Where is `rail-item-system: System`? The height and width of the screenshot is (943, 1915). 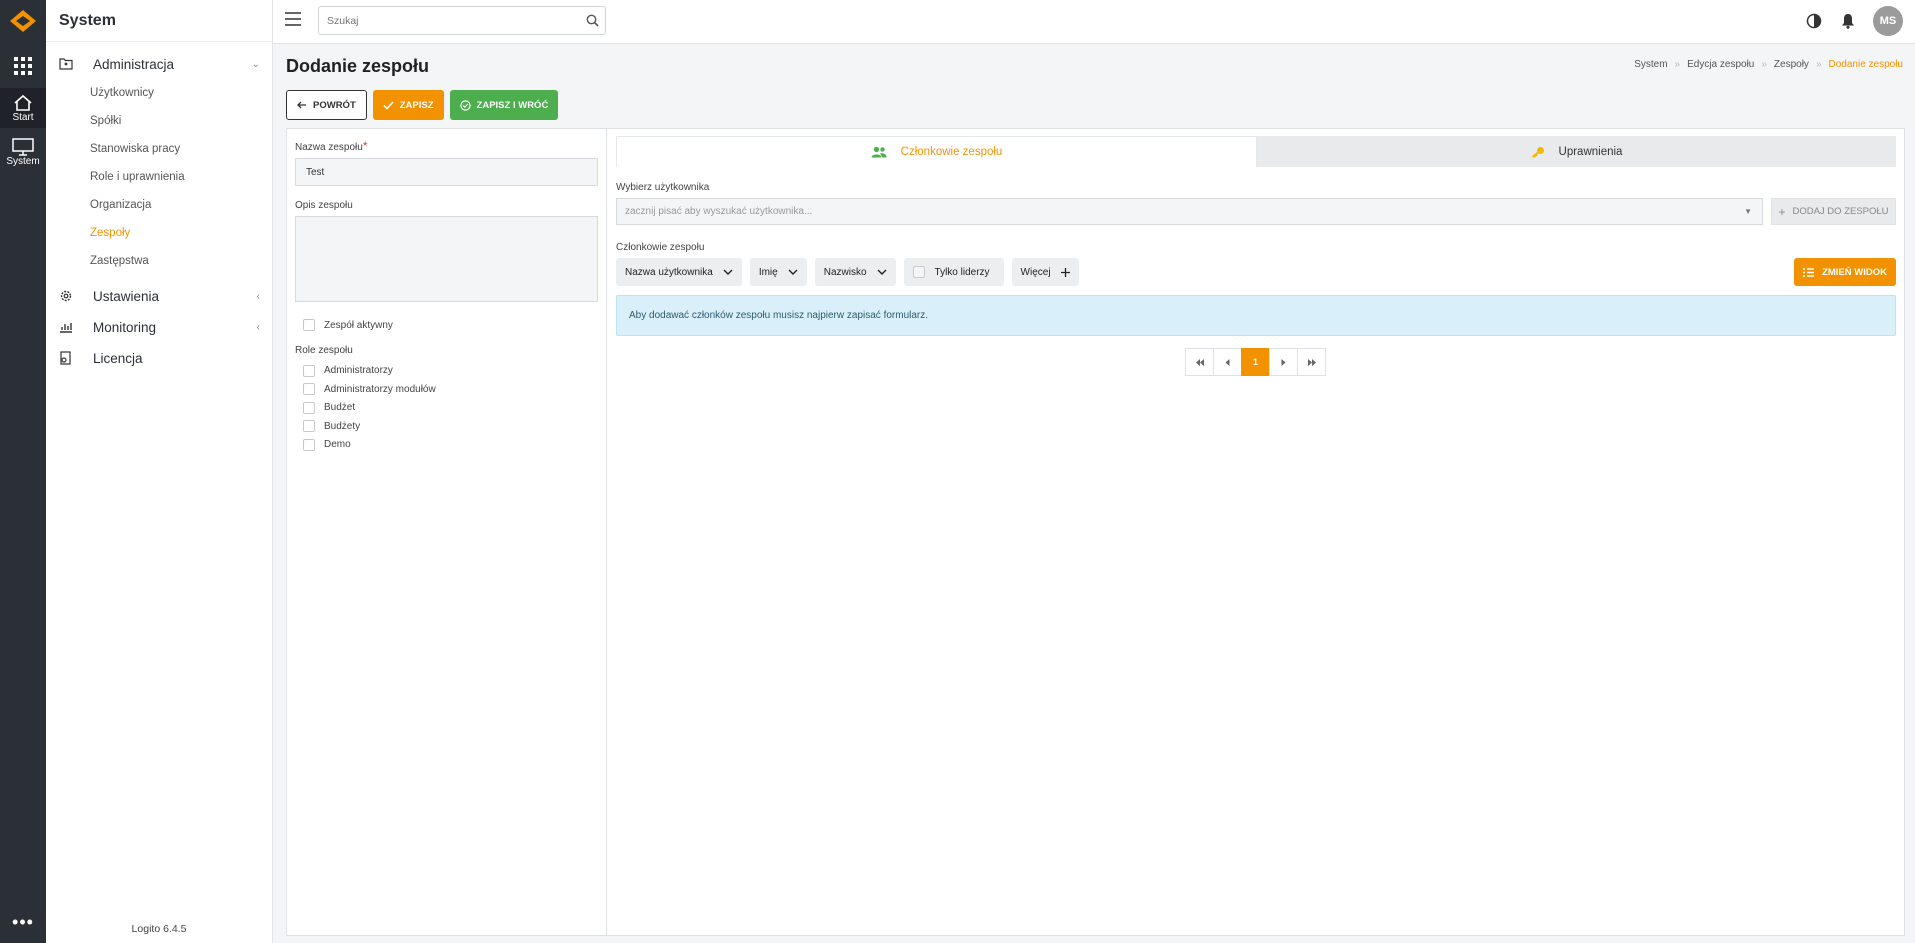 rail-item-system: System is located at coordinates (23, 152).